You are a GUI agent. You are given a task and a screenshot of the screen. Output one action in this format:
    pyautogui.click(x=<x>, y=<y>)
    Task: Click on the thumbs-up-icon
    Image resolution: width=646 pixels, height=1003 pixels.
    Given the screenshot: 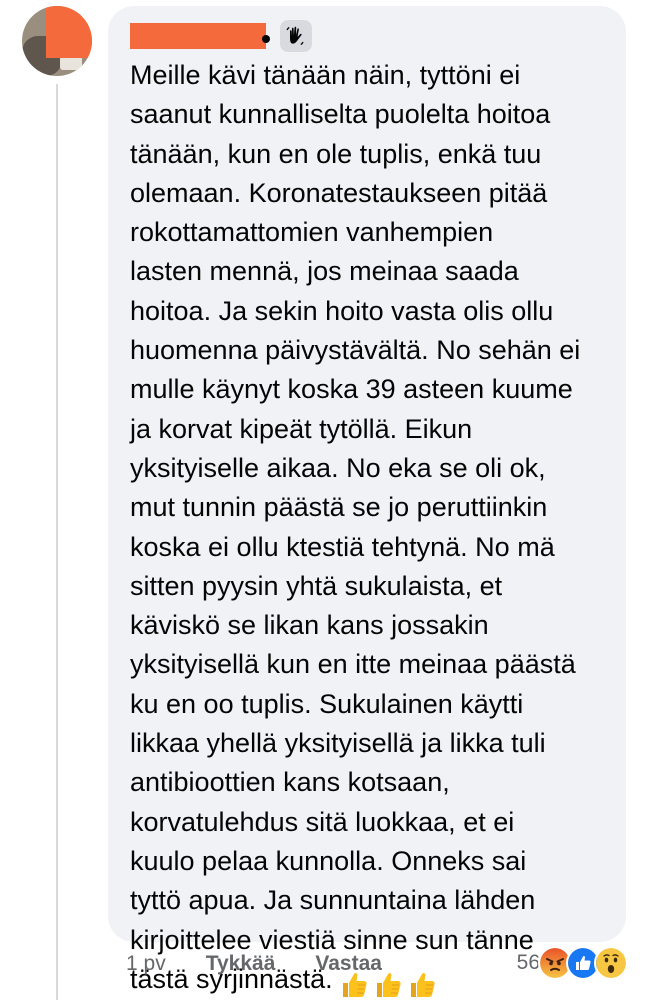 What is the action you would take?
    pyautogui.click(x=422, y=984)
    